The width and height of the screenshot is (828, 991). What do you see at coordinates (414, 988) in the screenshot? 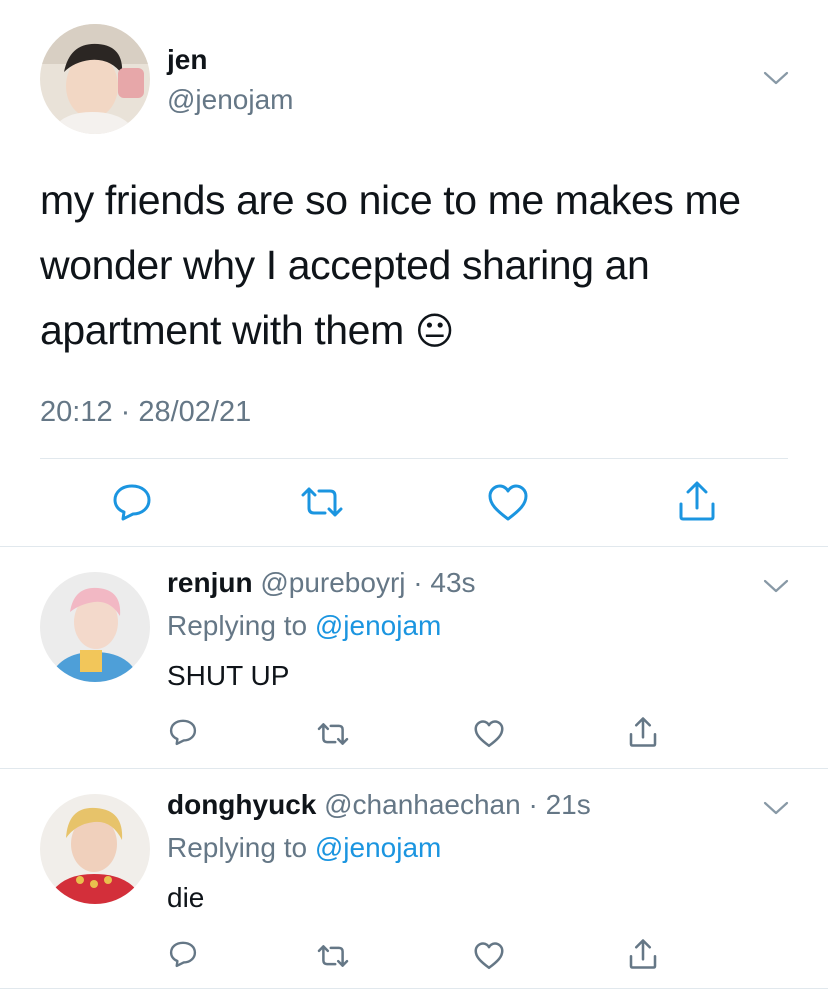
I see `divider-bottom` at bounding box center [414, 988].